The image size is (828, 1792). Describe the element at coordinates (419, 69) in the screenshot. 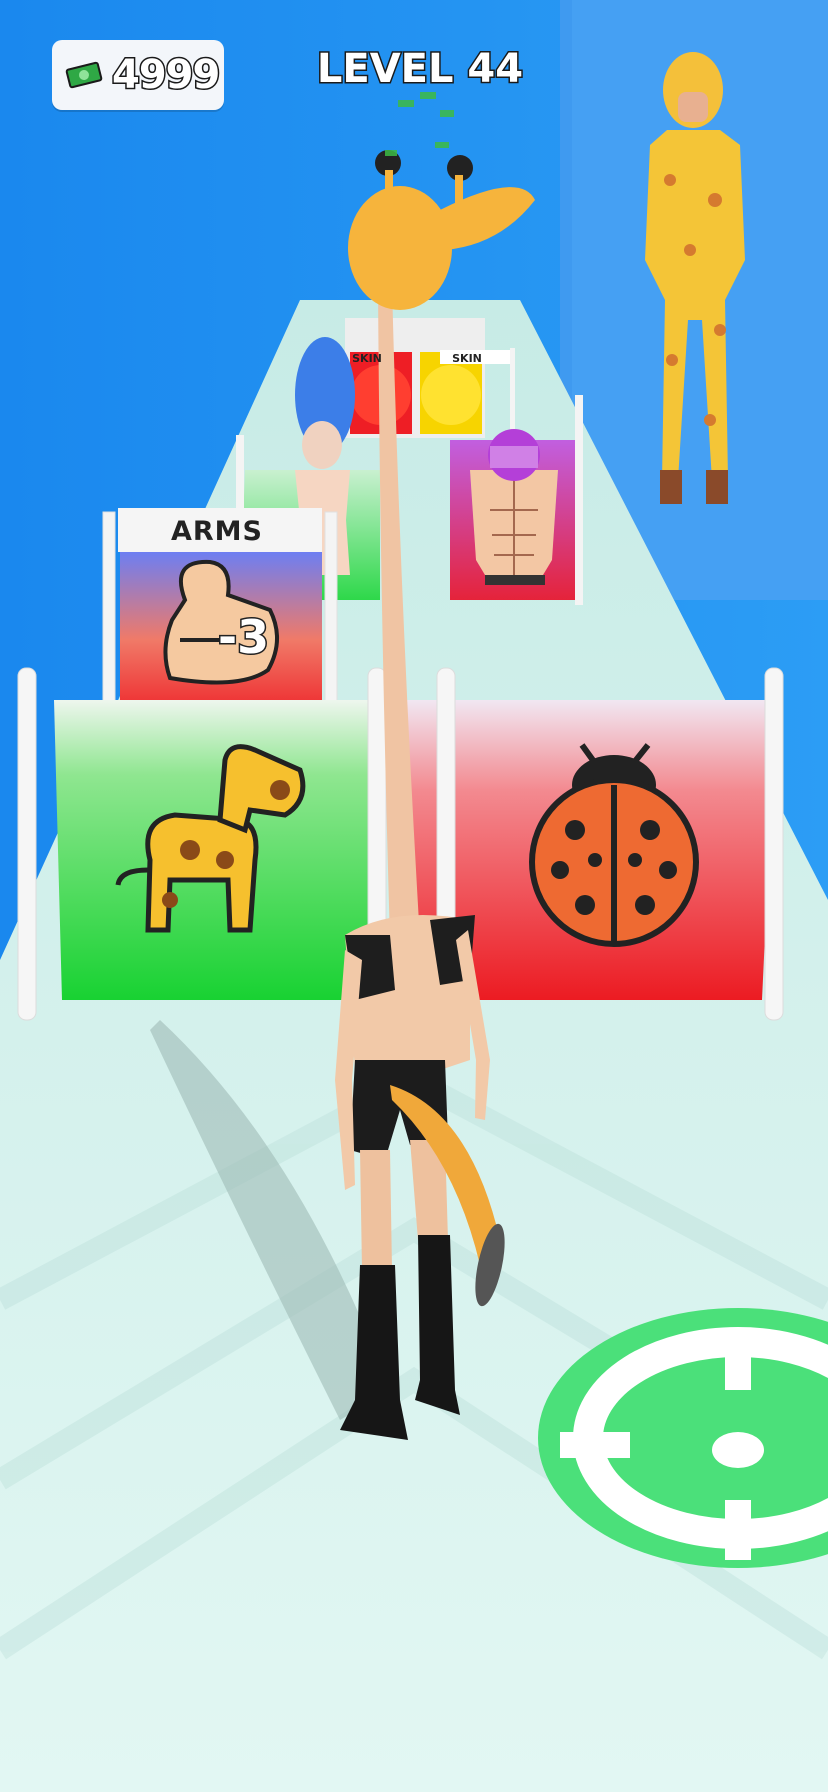

I see `level-indicator: LEVEL 44` at that location.